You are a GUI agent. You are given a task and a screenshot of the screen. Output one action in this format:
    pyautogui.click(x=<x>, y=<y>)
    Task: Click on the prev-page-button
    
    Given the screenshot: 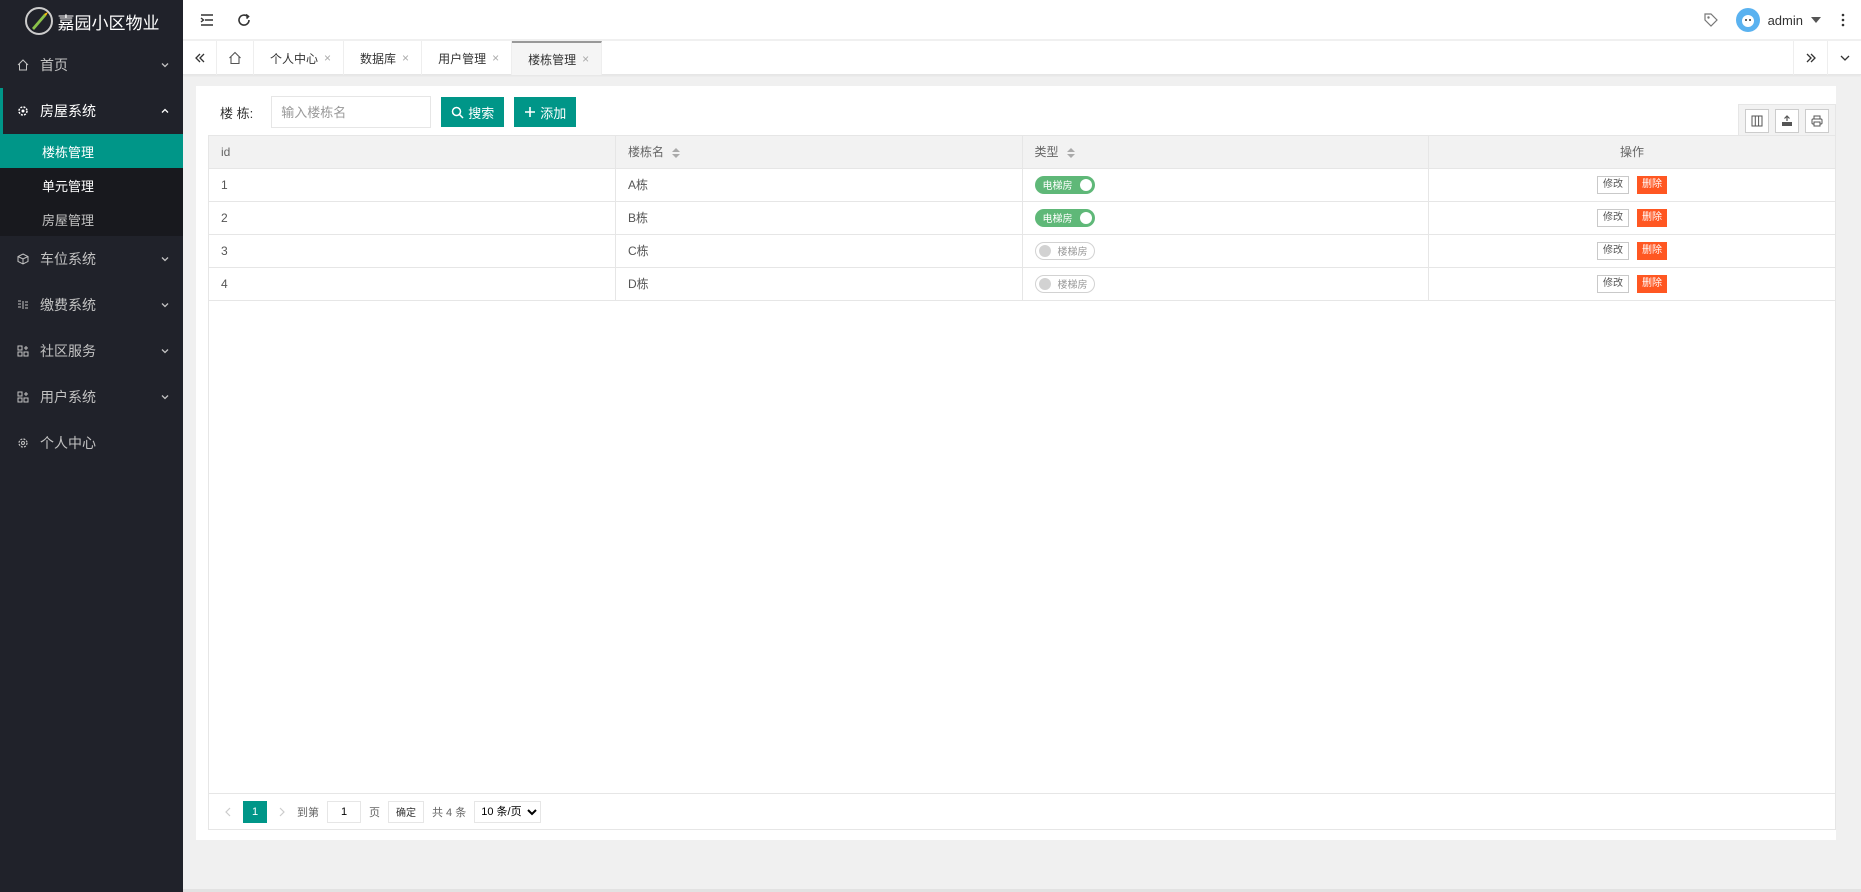 What is the action you would take?
    pyautogui.click(x=228, y=812)
    